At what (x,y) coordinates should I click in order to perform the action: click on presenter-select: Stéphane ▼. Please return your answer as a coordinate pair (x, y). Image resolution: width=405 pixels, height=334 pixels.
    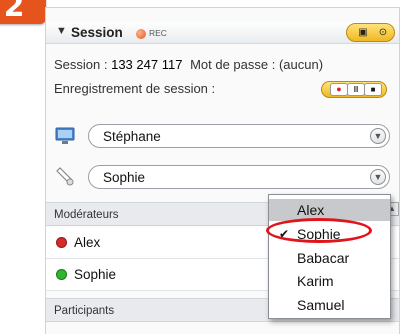
    Looking at the image, I should click on (239, 136).